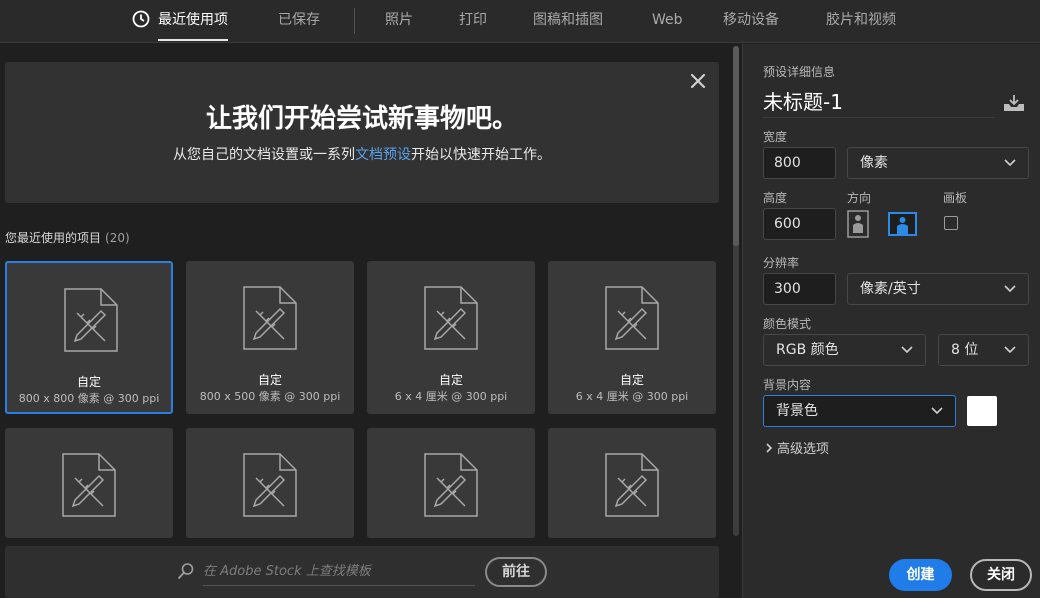 The image size is (1040, 598). I want to click on color-mode-select: RGB 颜色, so click(844, 350).